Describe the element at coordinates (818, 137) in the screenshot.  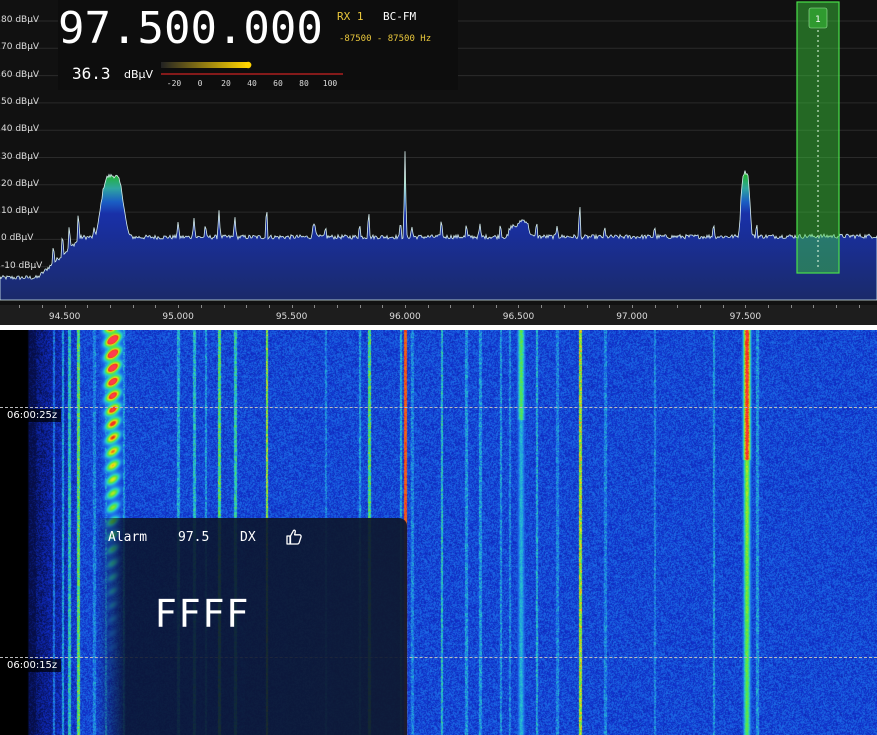
I see `vfo-passband` at that location.